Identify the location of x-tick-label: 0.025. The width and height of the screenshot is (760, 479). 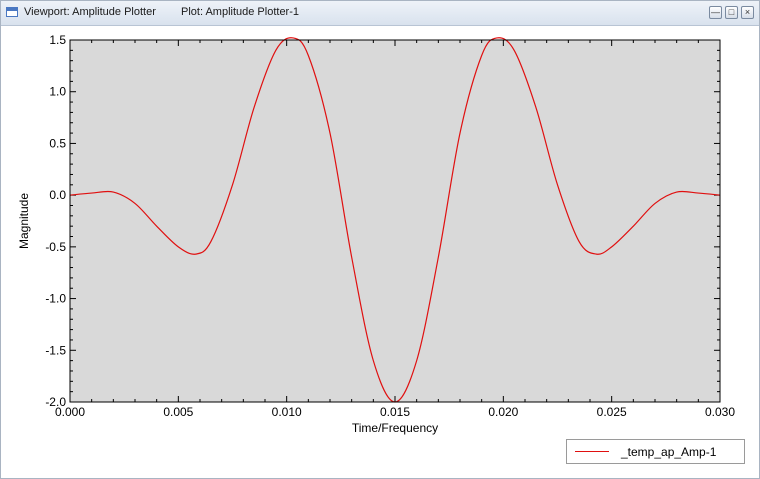
(612, 412).